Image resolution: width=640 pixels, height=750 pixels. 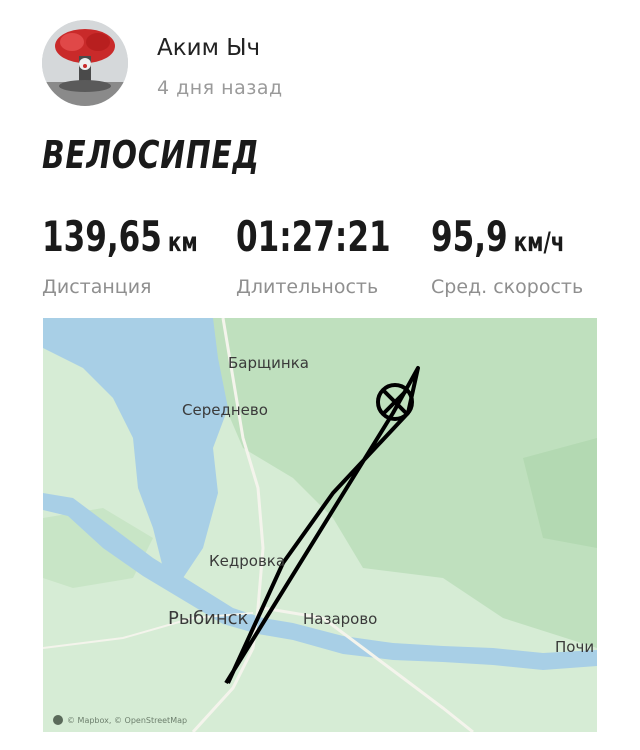 I want to click on mapbox-logo-icon, so click(x=58, y=720).